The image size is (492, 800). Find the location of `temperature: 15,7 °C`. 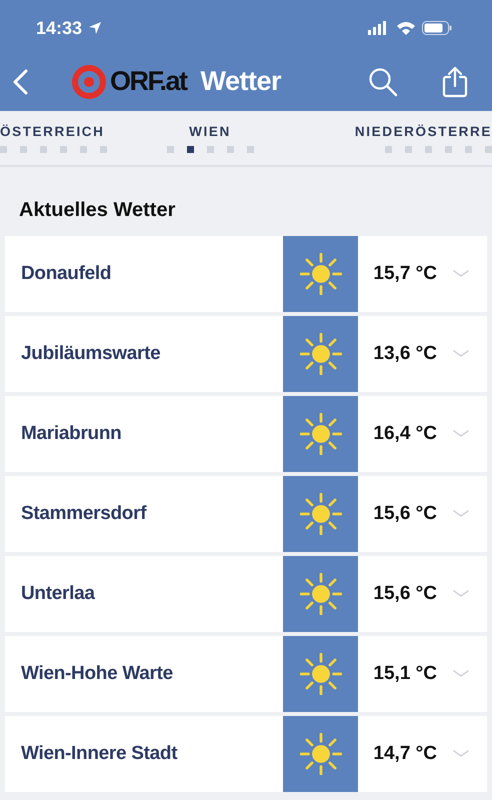

temperature: 15,7 °C is located at coordinates (404, 274).